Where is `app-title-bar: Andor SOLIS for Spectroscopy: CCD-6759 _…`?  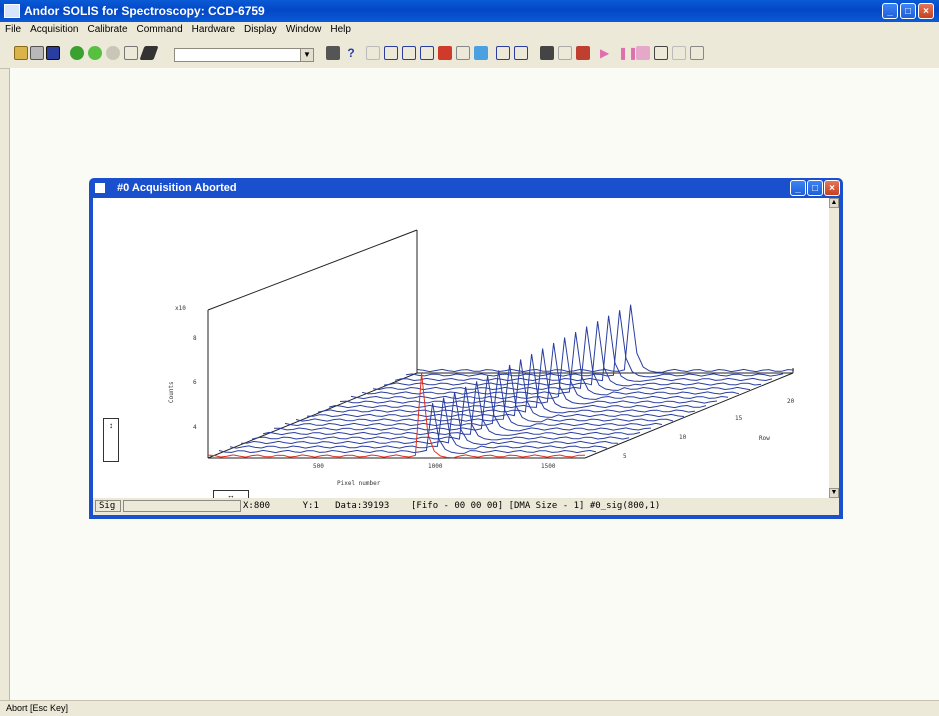 app-title-bar: Andor SOLIS for Spectroscopy: CCD-6759 _… is located at coordinates (469, 11).